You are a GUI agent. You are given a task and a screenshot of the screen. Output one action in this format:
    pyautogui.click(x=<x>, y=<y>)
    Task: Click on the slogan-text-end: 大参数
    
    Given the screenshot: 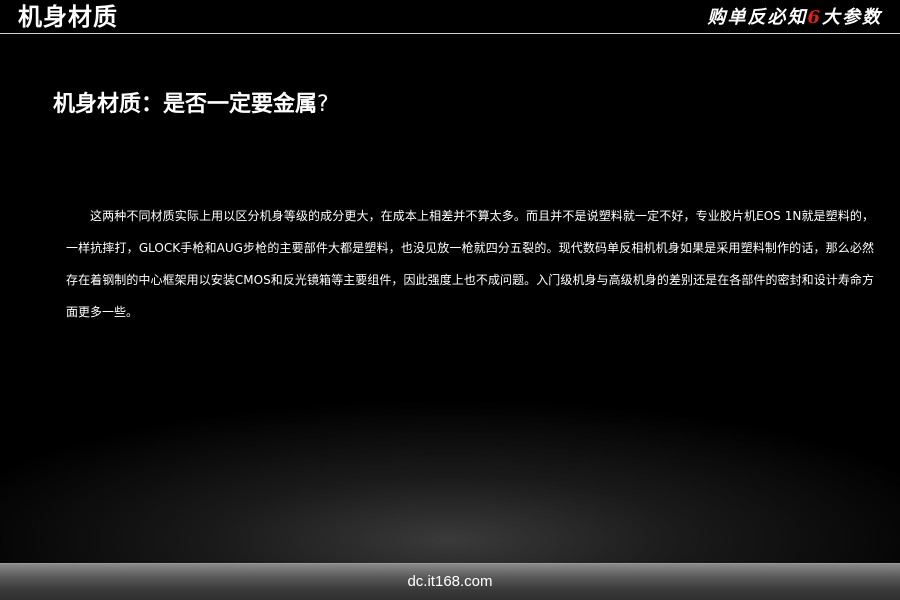 What is the action you would take?
    pyautogui.click(x=852, y=17)
    